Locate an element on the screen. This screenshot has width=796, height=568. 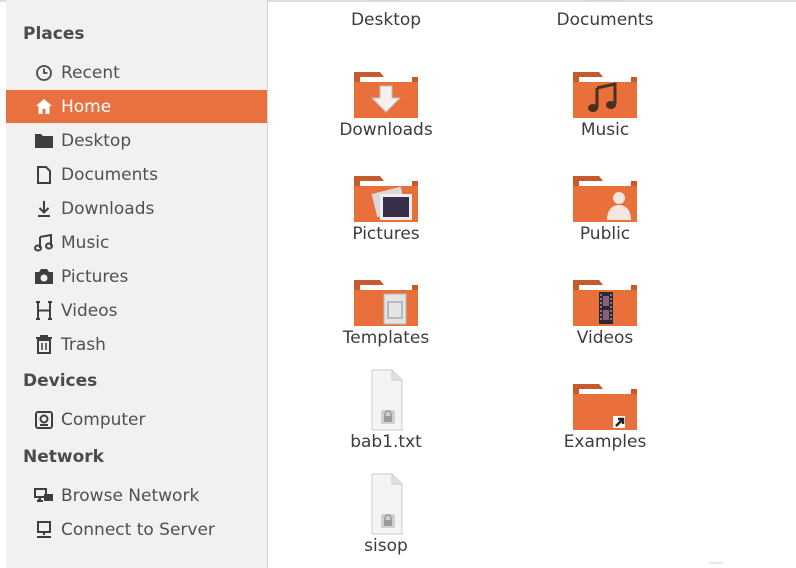
downloads-folder-icon is located at coordinates (386, 95).